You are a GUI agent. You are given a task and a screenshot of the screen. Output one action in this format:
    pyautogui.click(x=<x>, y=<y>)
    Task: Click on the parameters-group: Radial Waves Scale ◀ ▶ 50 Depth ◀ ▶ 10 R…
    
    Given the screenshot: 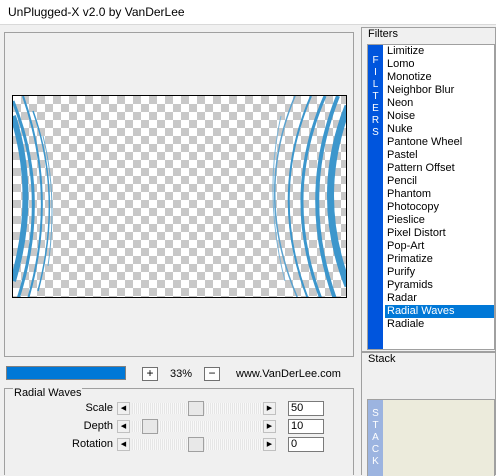 What is the action you would take?
    pyautogui.click(x=179, y=431)
    